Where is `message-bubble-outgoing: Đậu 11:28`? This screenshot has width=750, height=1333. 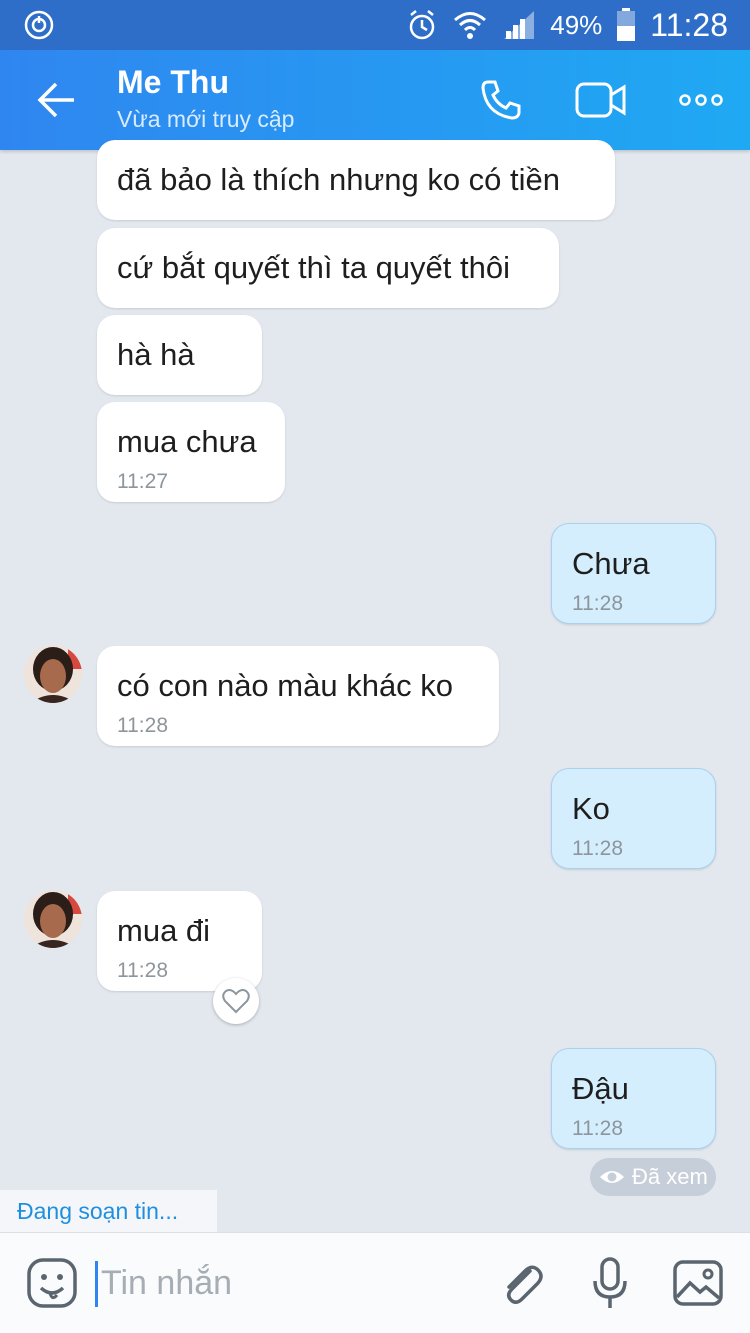 message-bubble-outgoing: Đậu 11:28 is located at coordinates (633, 1098).